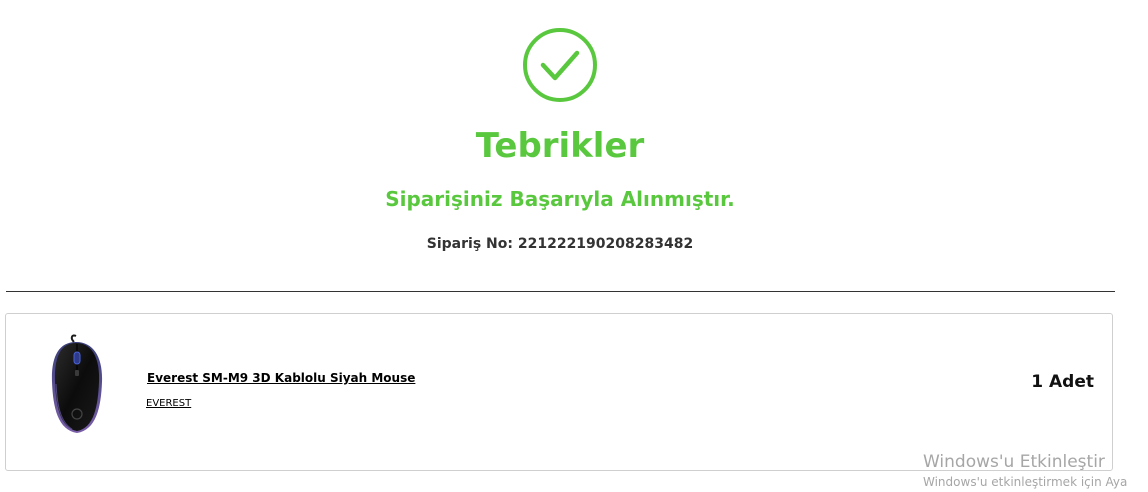 The image size is (1148, 492). I want to click on watermark-title: Windows'u Etkinleştir, so click(1014, 462).